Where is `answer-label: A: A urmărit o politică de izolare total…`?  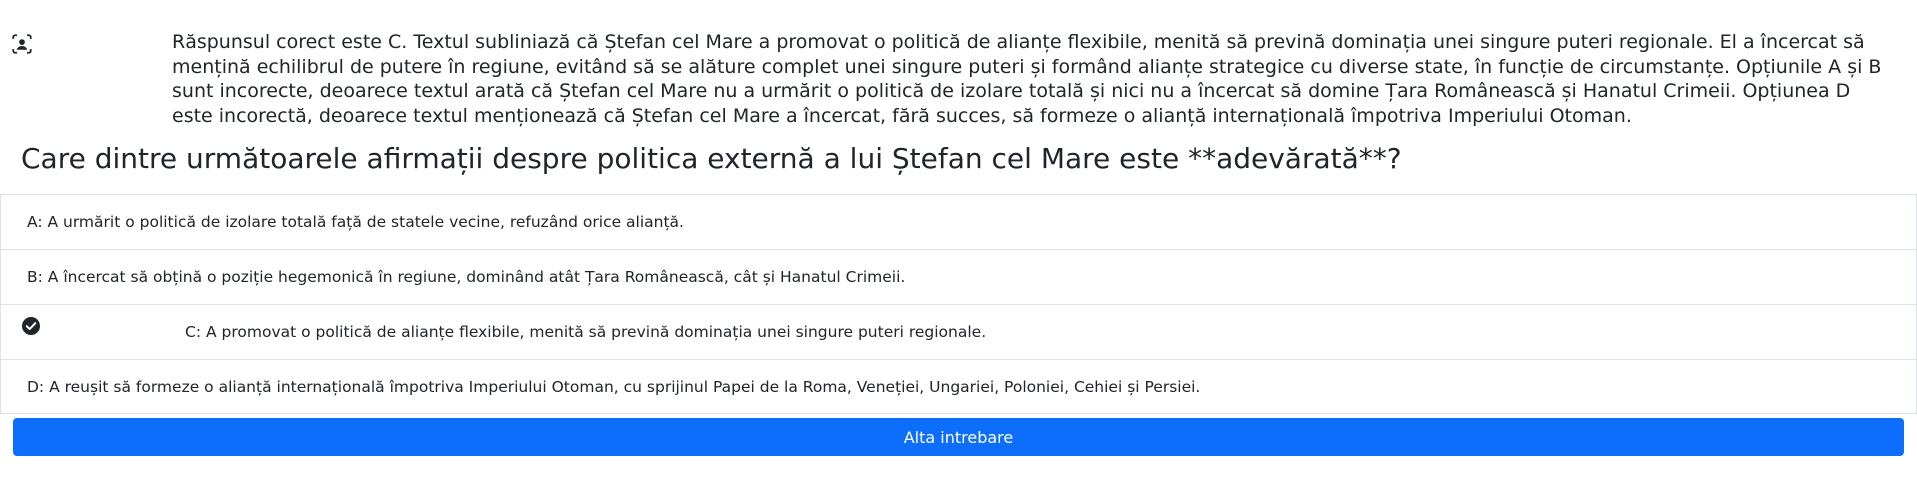
answer-label: A: A urmărit o politică de izolare total… is located at coordinates (355, 222).